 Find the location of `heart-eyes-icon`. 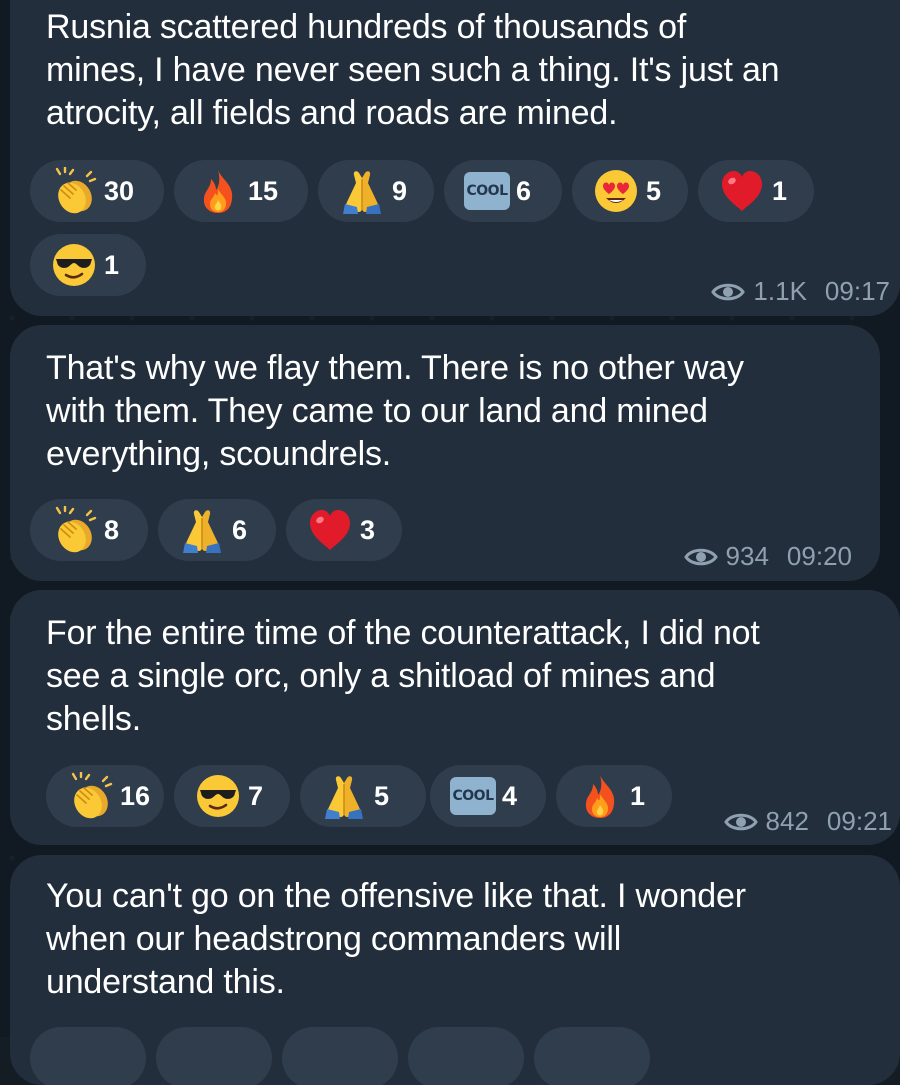

heart-eyes-icon is located at coordinates (616, 191).